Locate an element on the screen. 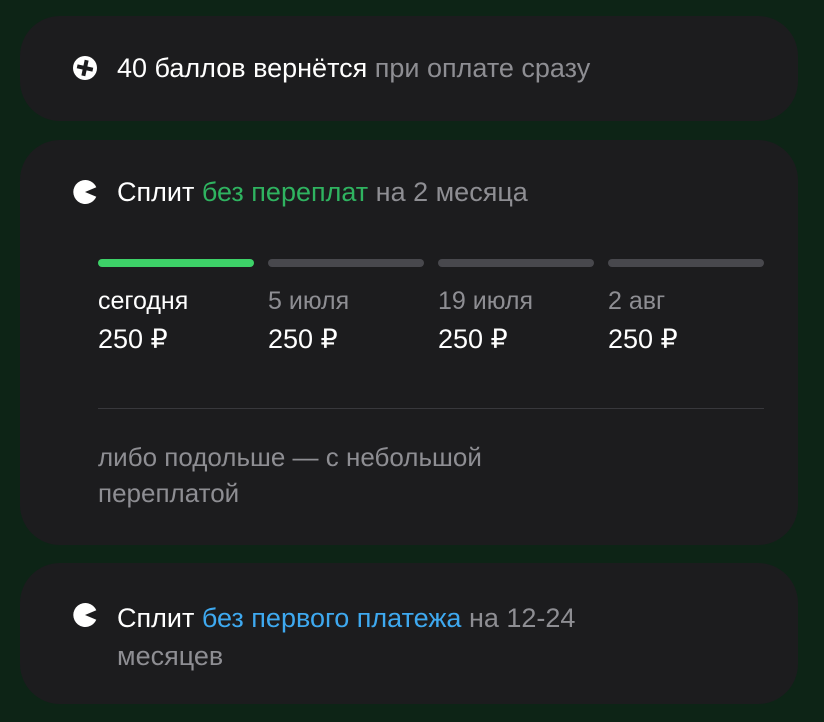 This screenshot has width=824, height=722. split-title-row: Сплит без переплат на 2 месяца is located at coordinates (300, 192).